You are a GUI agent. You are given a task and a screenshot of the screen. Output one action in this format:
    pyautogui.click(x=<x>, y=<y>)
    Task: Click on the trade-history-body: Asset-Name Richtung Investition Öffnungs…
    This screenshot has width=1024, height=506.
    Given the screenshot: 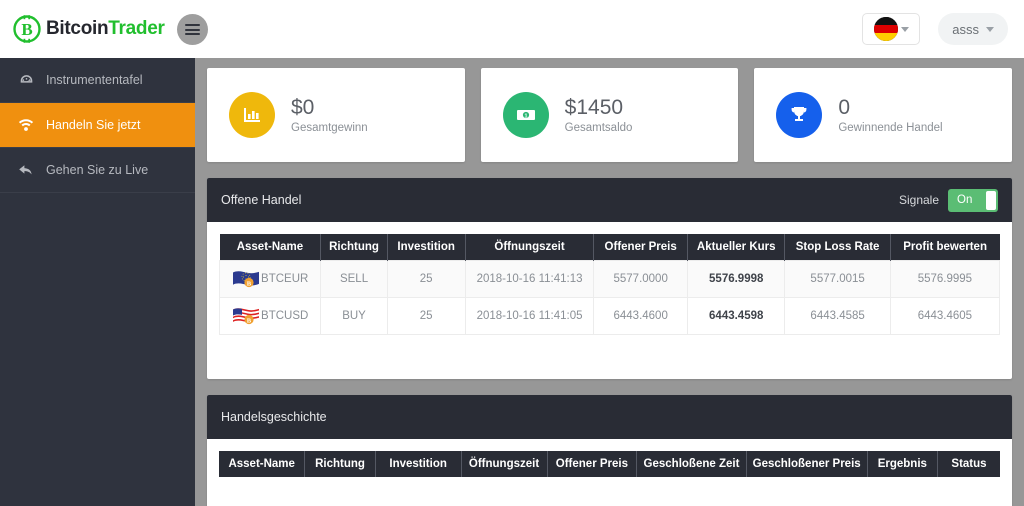 What is the action you would take?
    pyautogui.click(x=609, y=472)
    